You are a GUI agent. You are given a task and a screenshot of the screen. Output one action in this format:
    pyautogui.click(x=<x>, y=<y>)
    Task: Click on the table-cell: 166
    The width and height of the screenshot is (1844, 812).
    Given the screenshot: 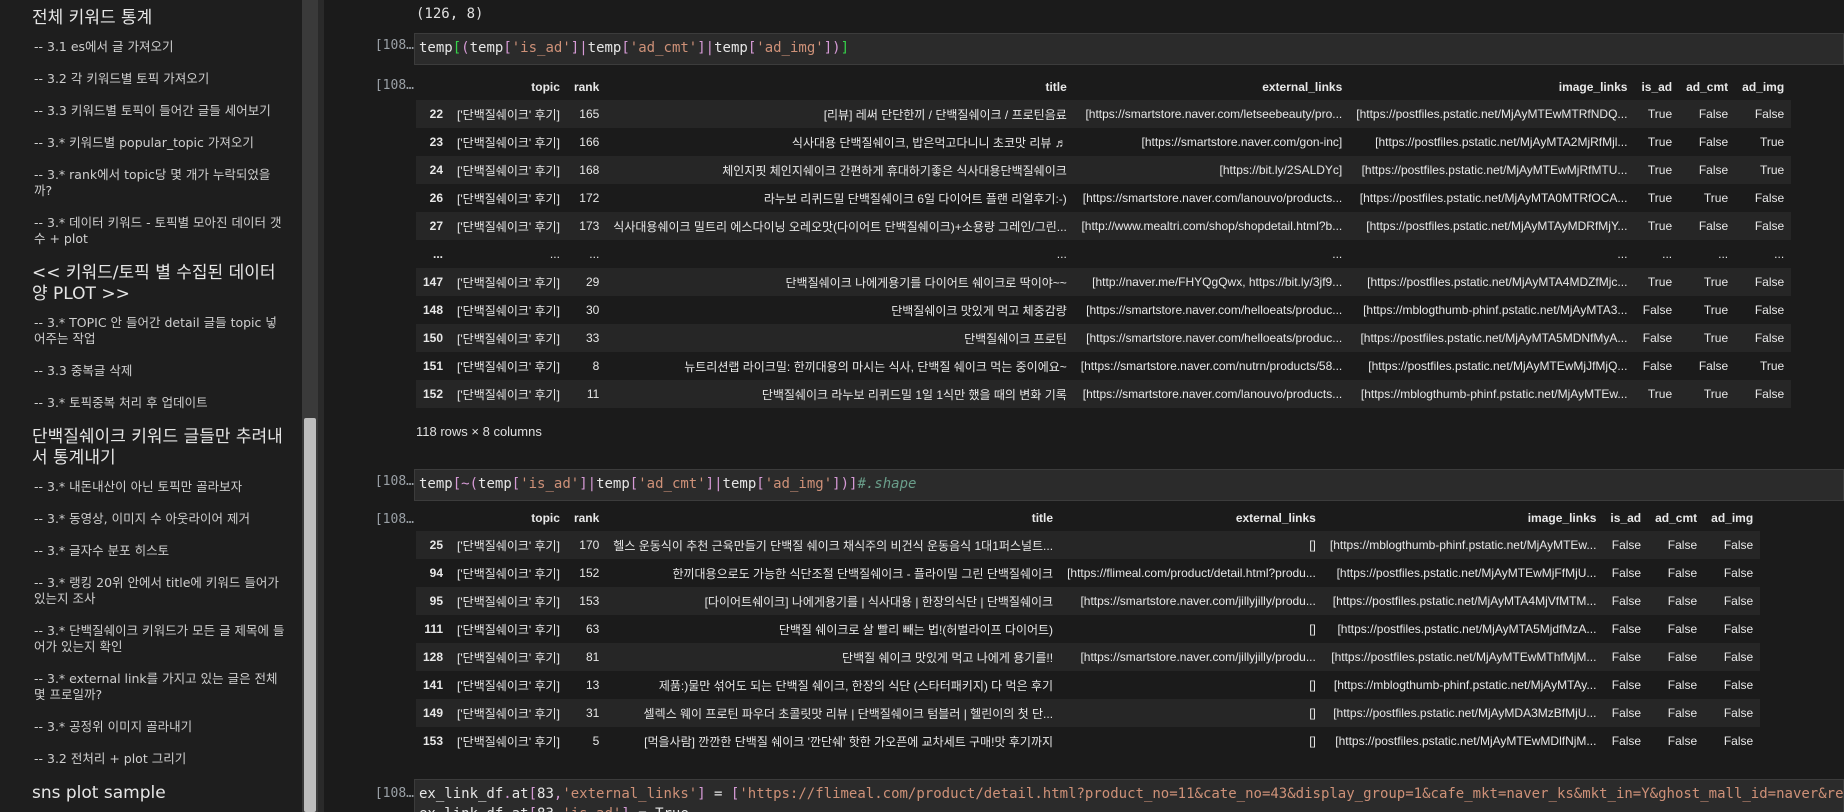 What is the action you would take?
    pyautogui.click(x=589, y=142)
    